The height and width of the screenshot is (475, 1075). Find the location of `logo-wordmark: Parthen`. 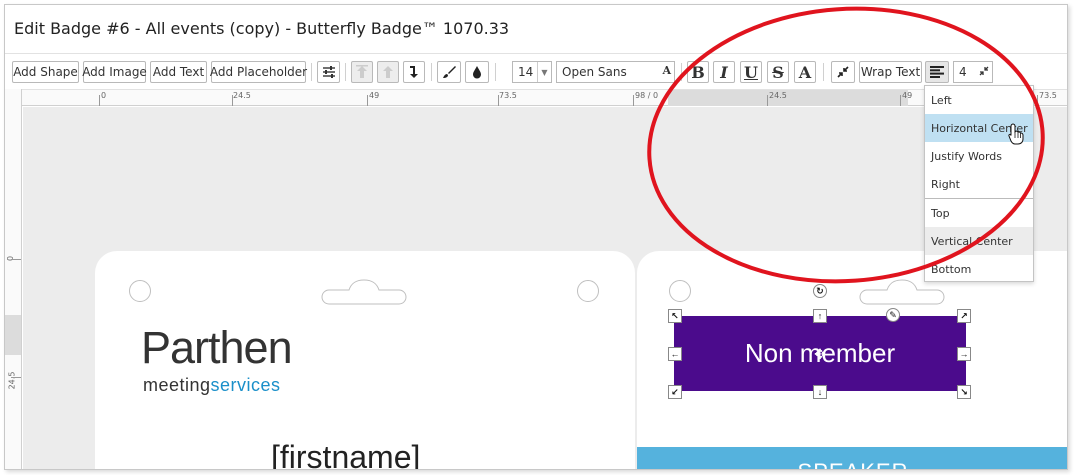

logo-wordmark: Parthen is located at coordinates (217, 347).